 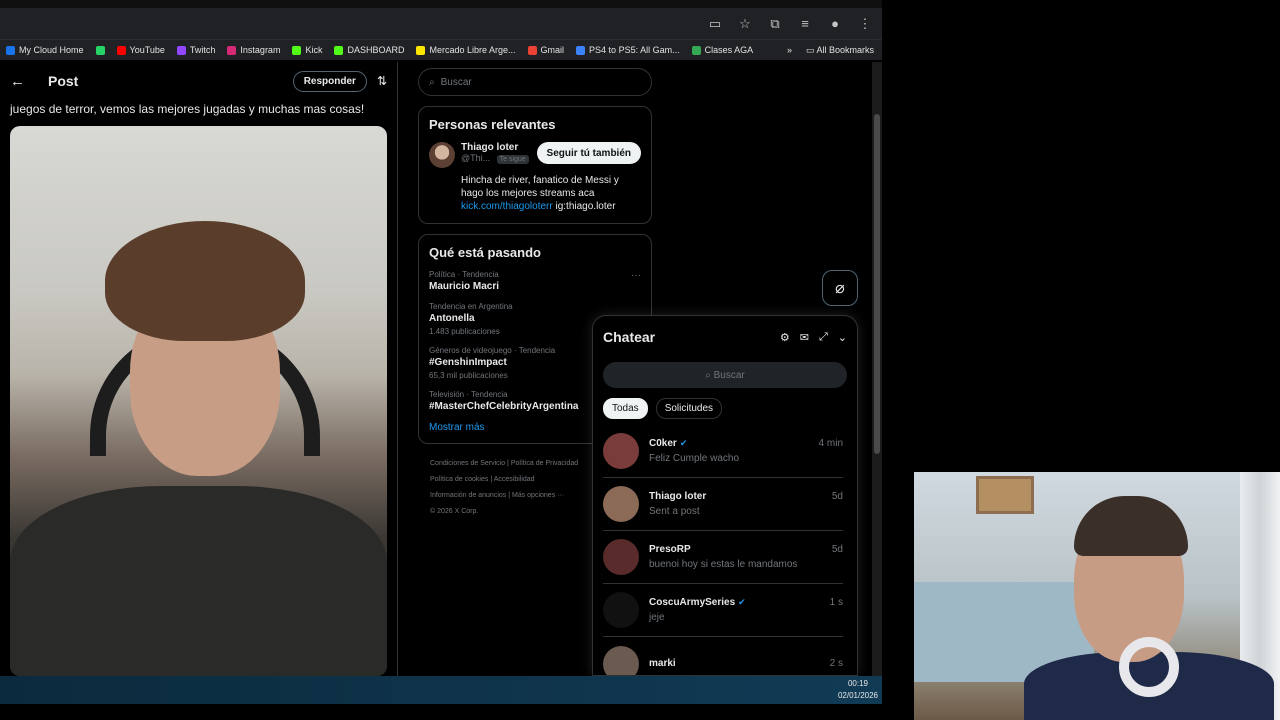 What do you see at coordinates (636, 275) in the screenshot?
I see `more-options-icon: ···` at bounding box center [636, 275].